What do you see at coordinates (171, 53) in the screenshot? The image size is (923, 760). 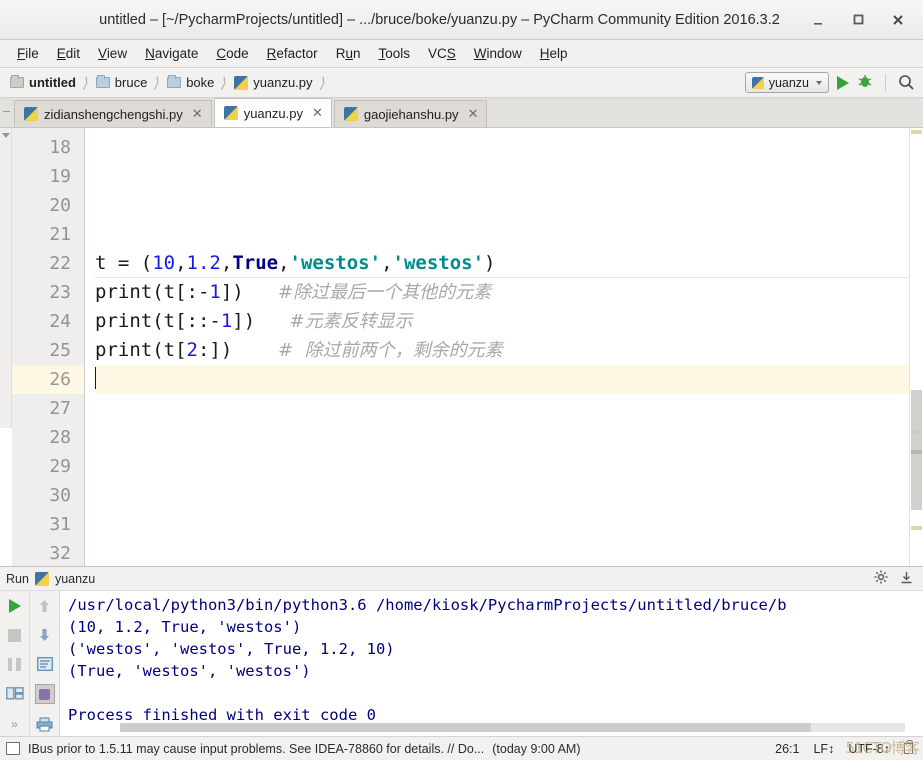 I see `menu-navigate: Navigate` at bounding box center [171, 53].